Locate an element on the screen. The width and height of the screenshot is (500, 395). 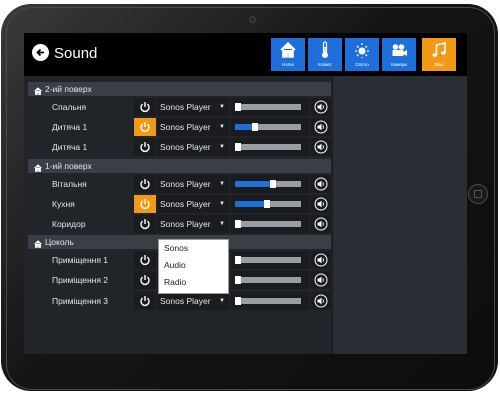
room-row: Коридор Sonos Player ▼ is located at coordinates (179, 224).